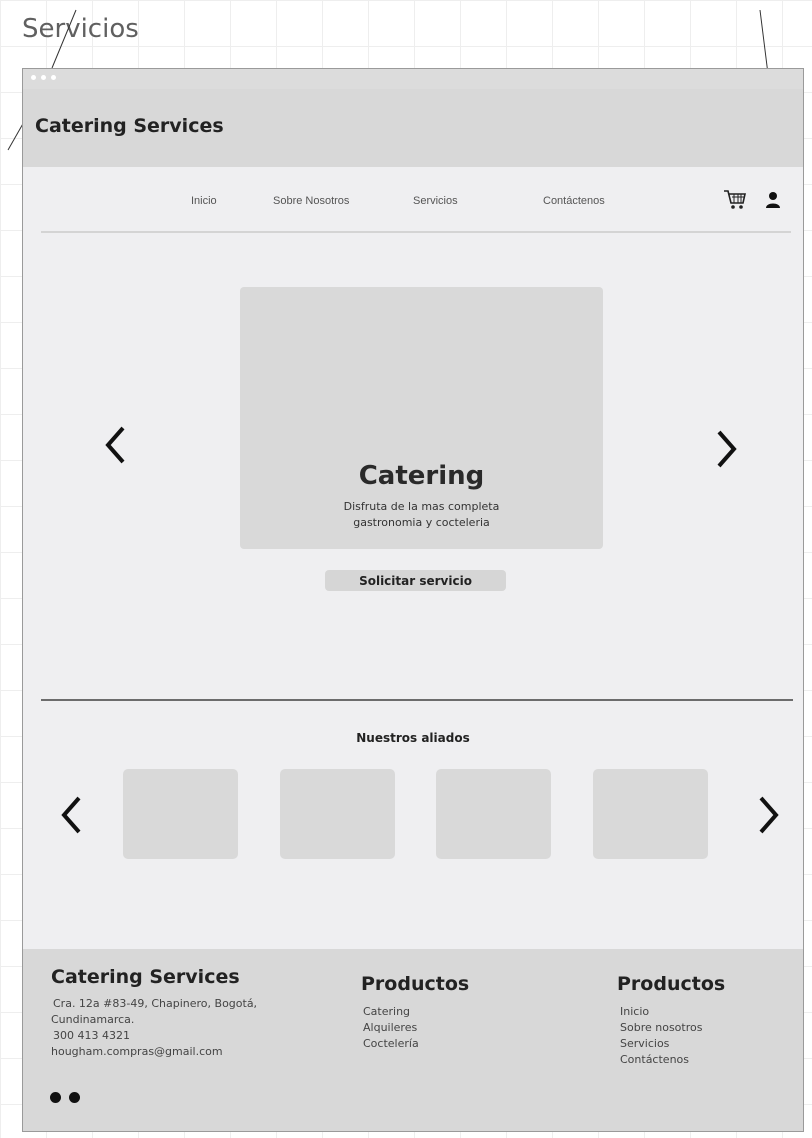 This screenshot has width=812, height=1138. What do you see at coordinates (416, 232) in the screenshot?
I see `nav-divider` at bounding box center [416, 232].